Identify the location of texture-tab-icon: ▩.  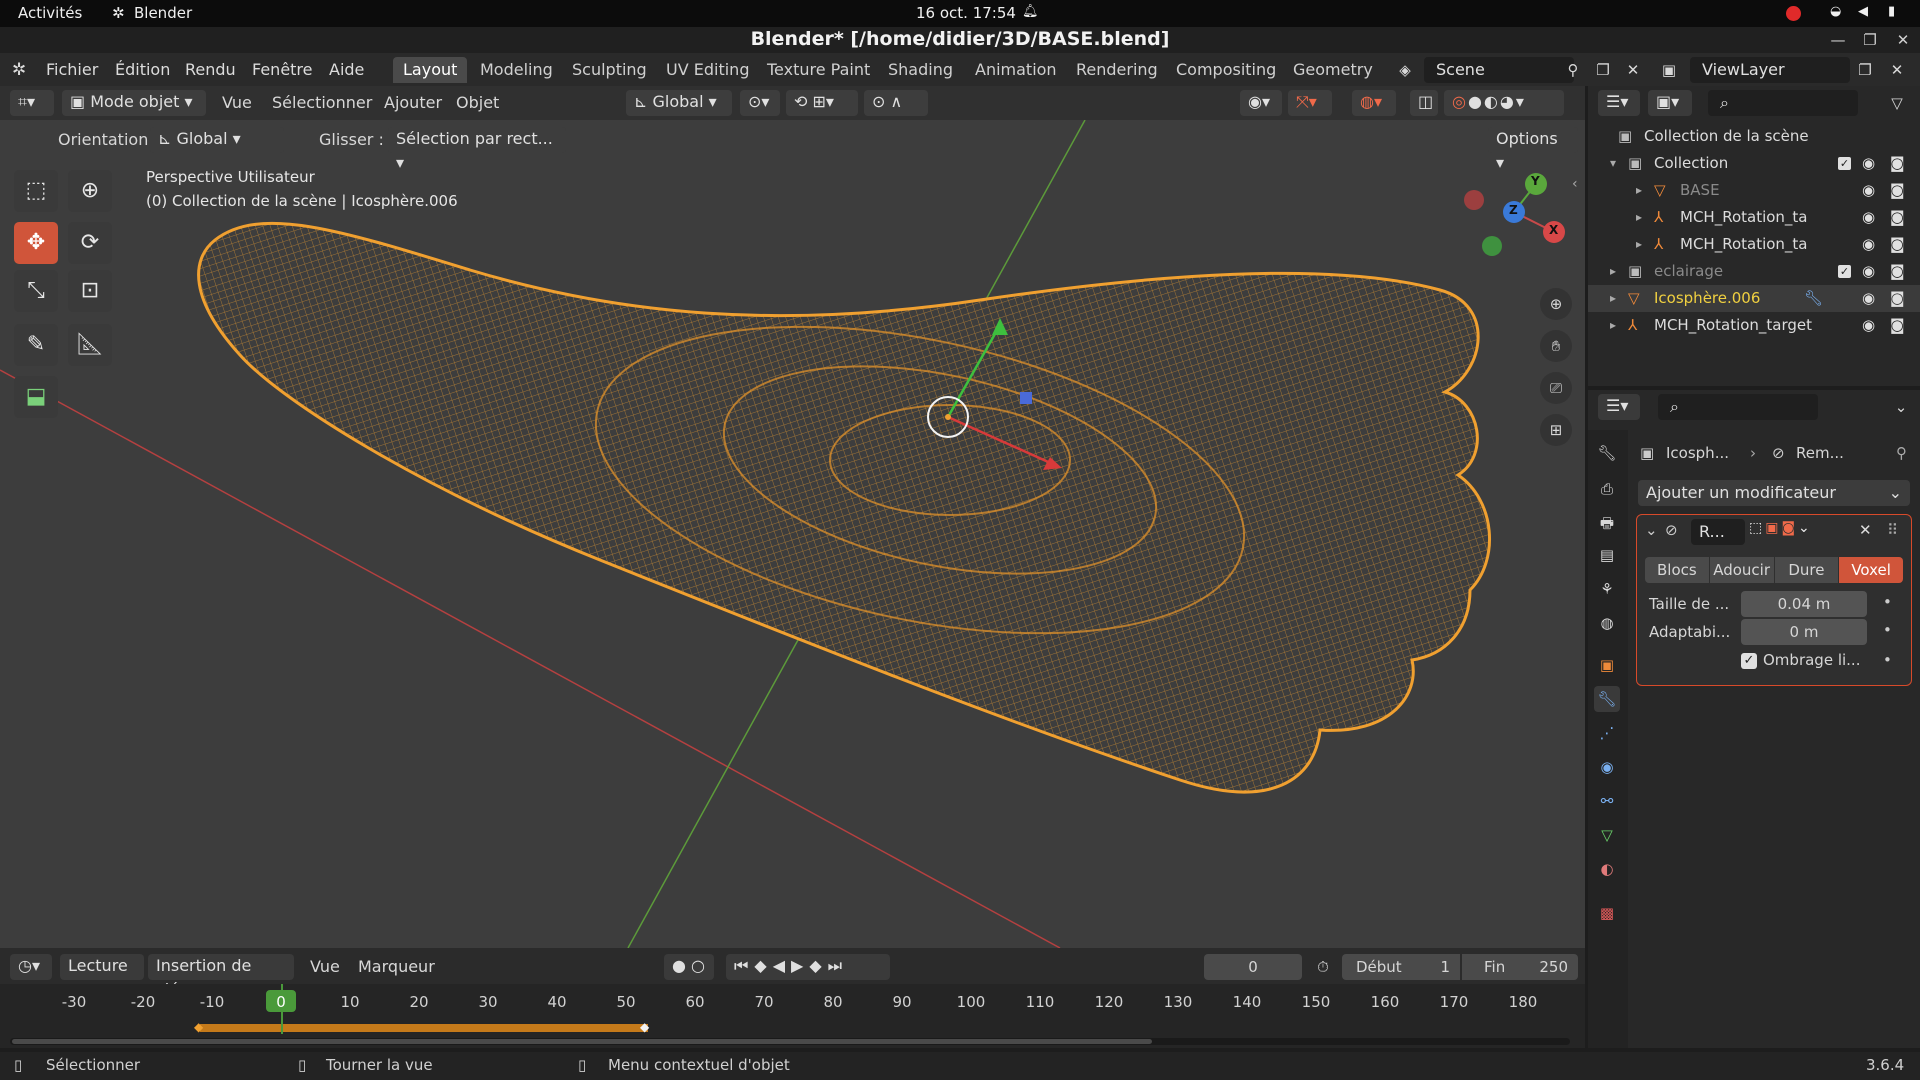
(1607, 913).